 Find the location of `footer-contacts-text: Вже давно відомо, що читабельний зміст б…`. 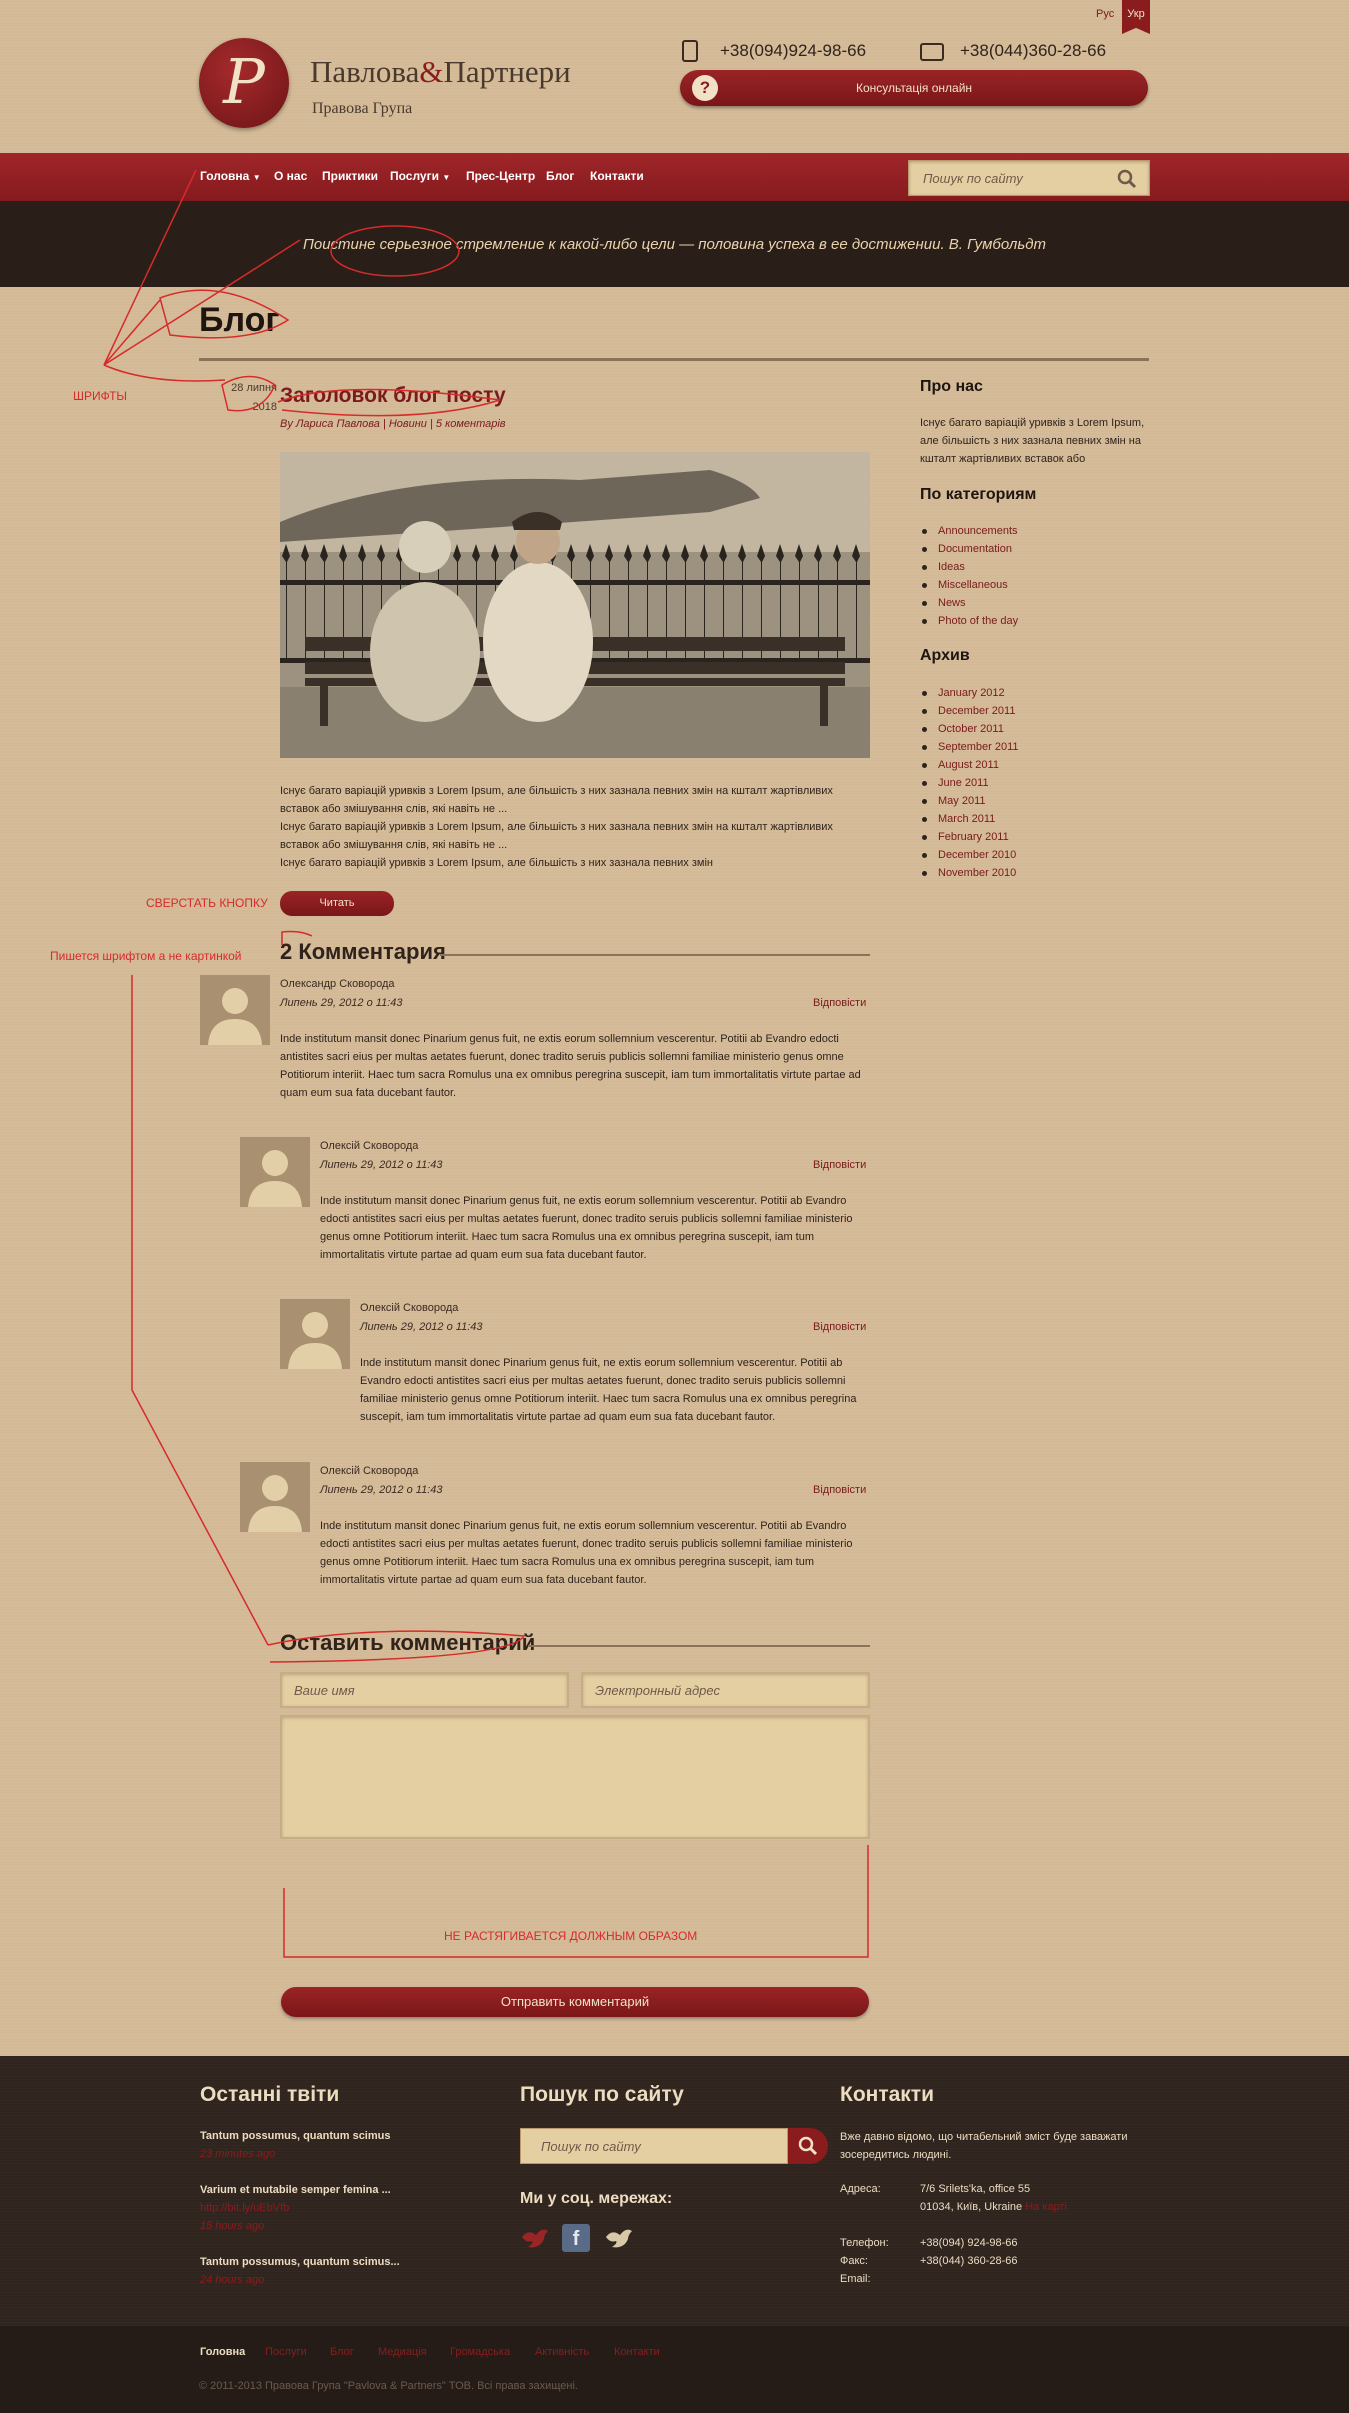

footer-contacts-text: Вже давно відомо, що читабельний зміст б… is located at coordinates (984, 2146).